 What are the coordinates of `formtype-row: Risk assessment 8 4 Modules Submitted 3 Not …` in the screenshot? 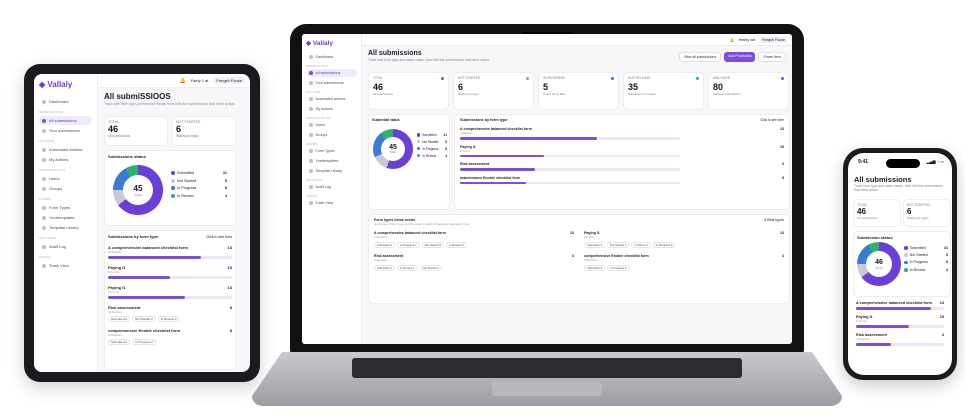 It's located at (170, 313).